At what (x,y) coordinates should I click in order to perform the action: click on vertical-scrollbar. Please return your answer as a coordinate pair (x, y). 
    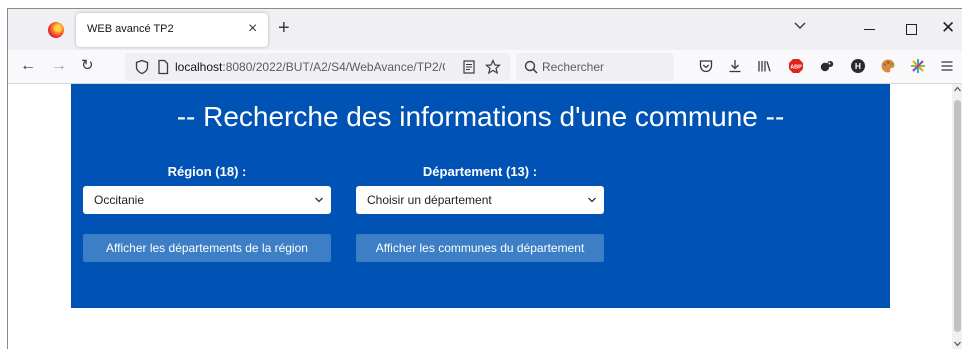
    Looking at the image, I should click on (957, 216).